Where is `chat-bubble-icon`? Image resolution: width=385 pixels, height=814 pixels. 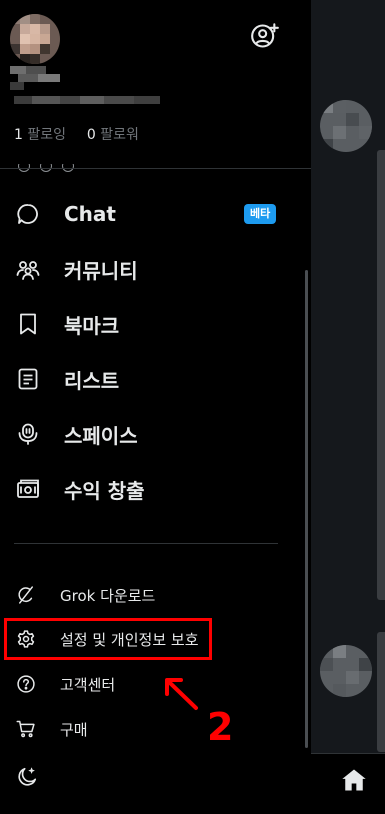
chat-bubble-icon is located at coordinates (27, 214).